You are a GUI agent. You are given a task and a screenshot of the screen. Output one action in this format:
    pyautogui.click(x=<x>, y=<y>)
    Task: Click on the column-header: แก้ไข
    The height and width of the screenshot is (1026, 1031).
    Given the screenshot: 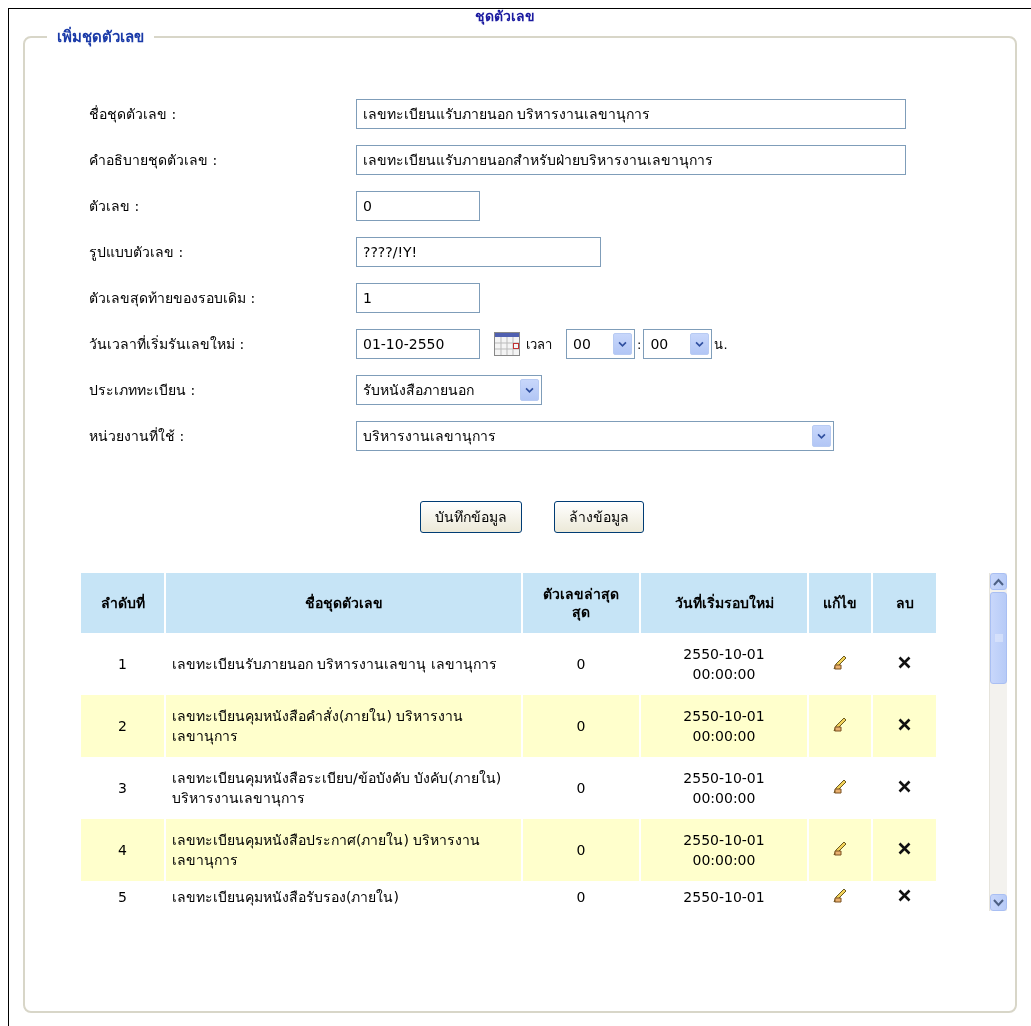 What is the action you would take?
    pyautogui.click(x=840, y=603)
    